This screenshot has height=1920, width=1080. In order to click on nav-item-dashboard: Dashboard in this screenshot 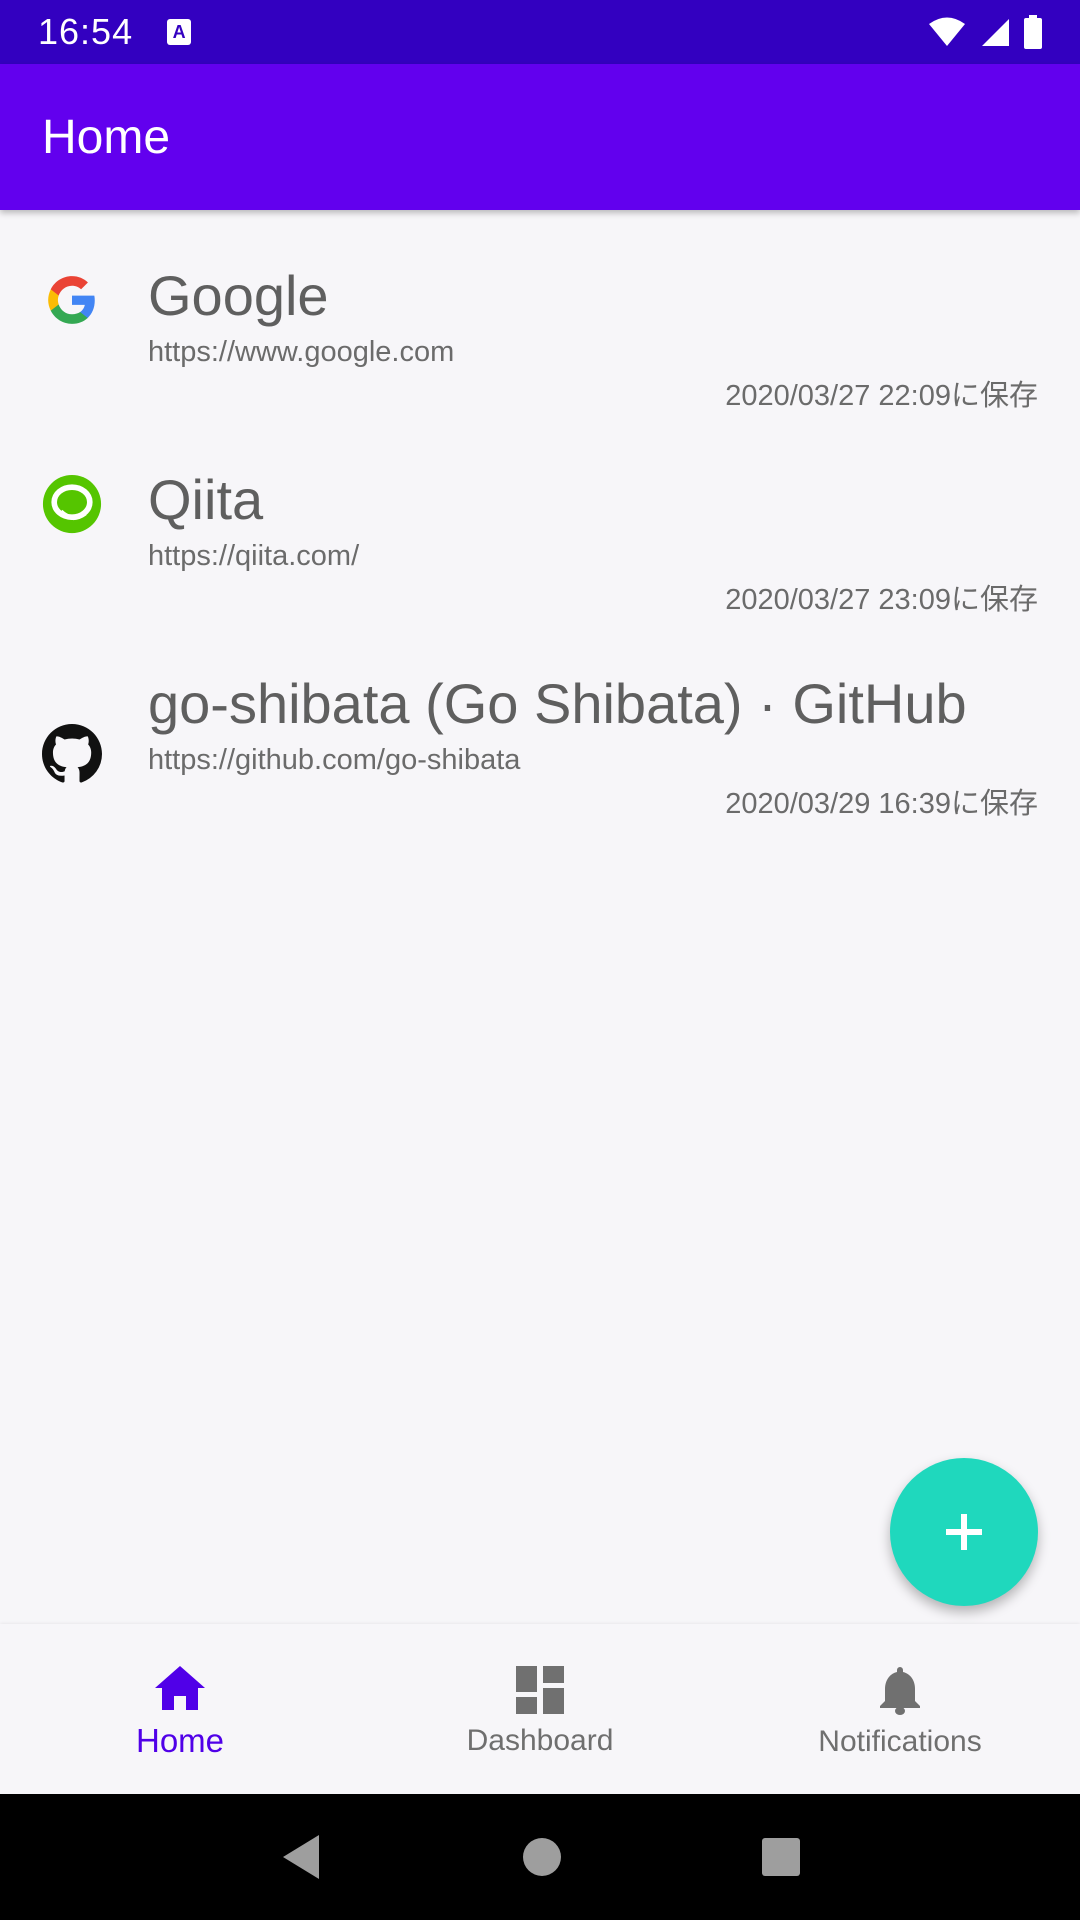, I will do `click(540, 1709)`.